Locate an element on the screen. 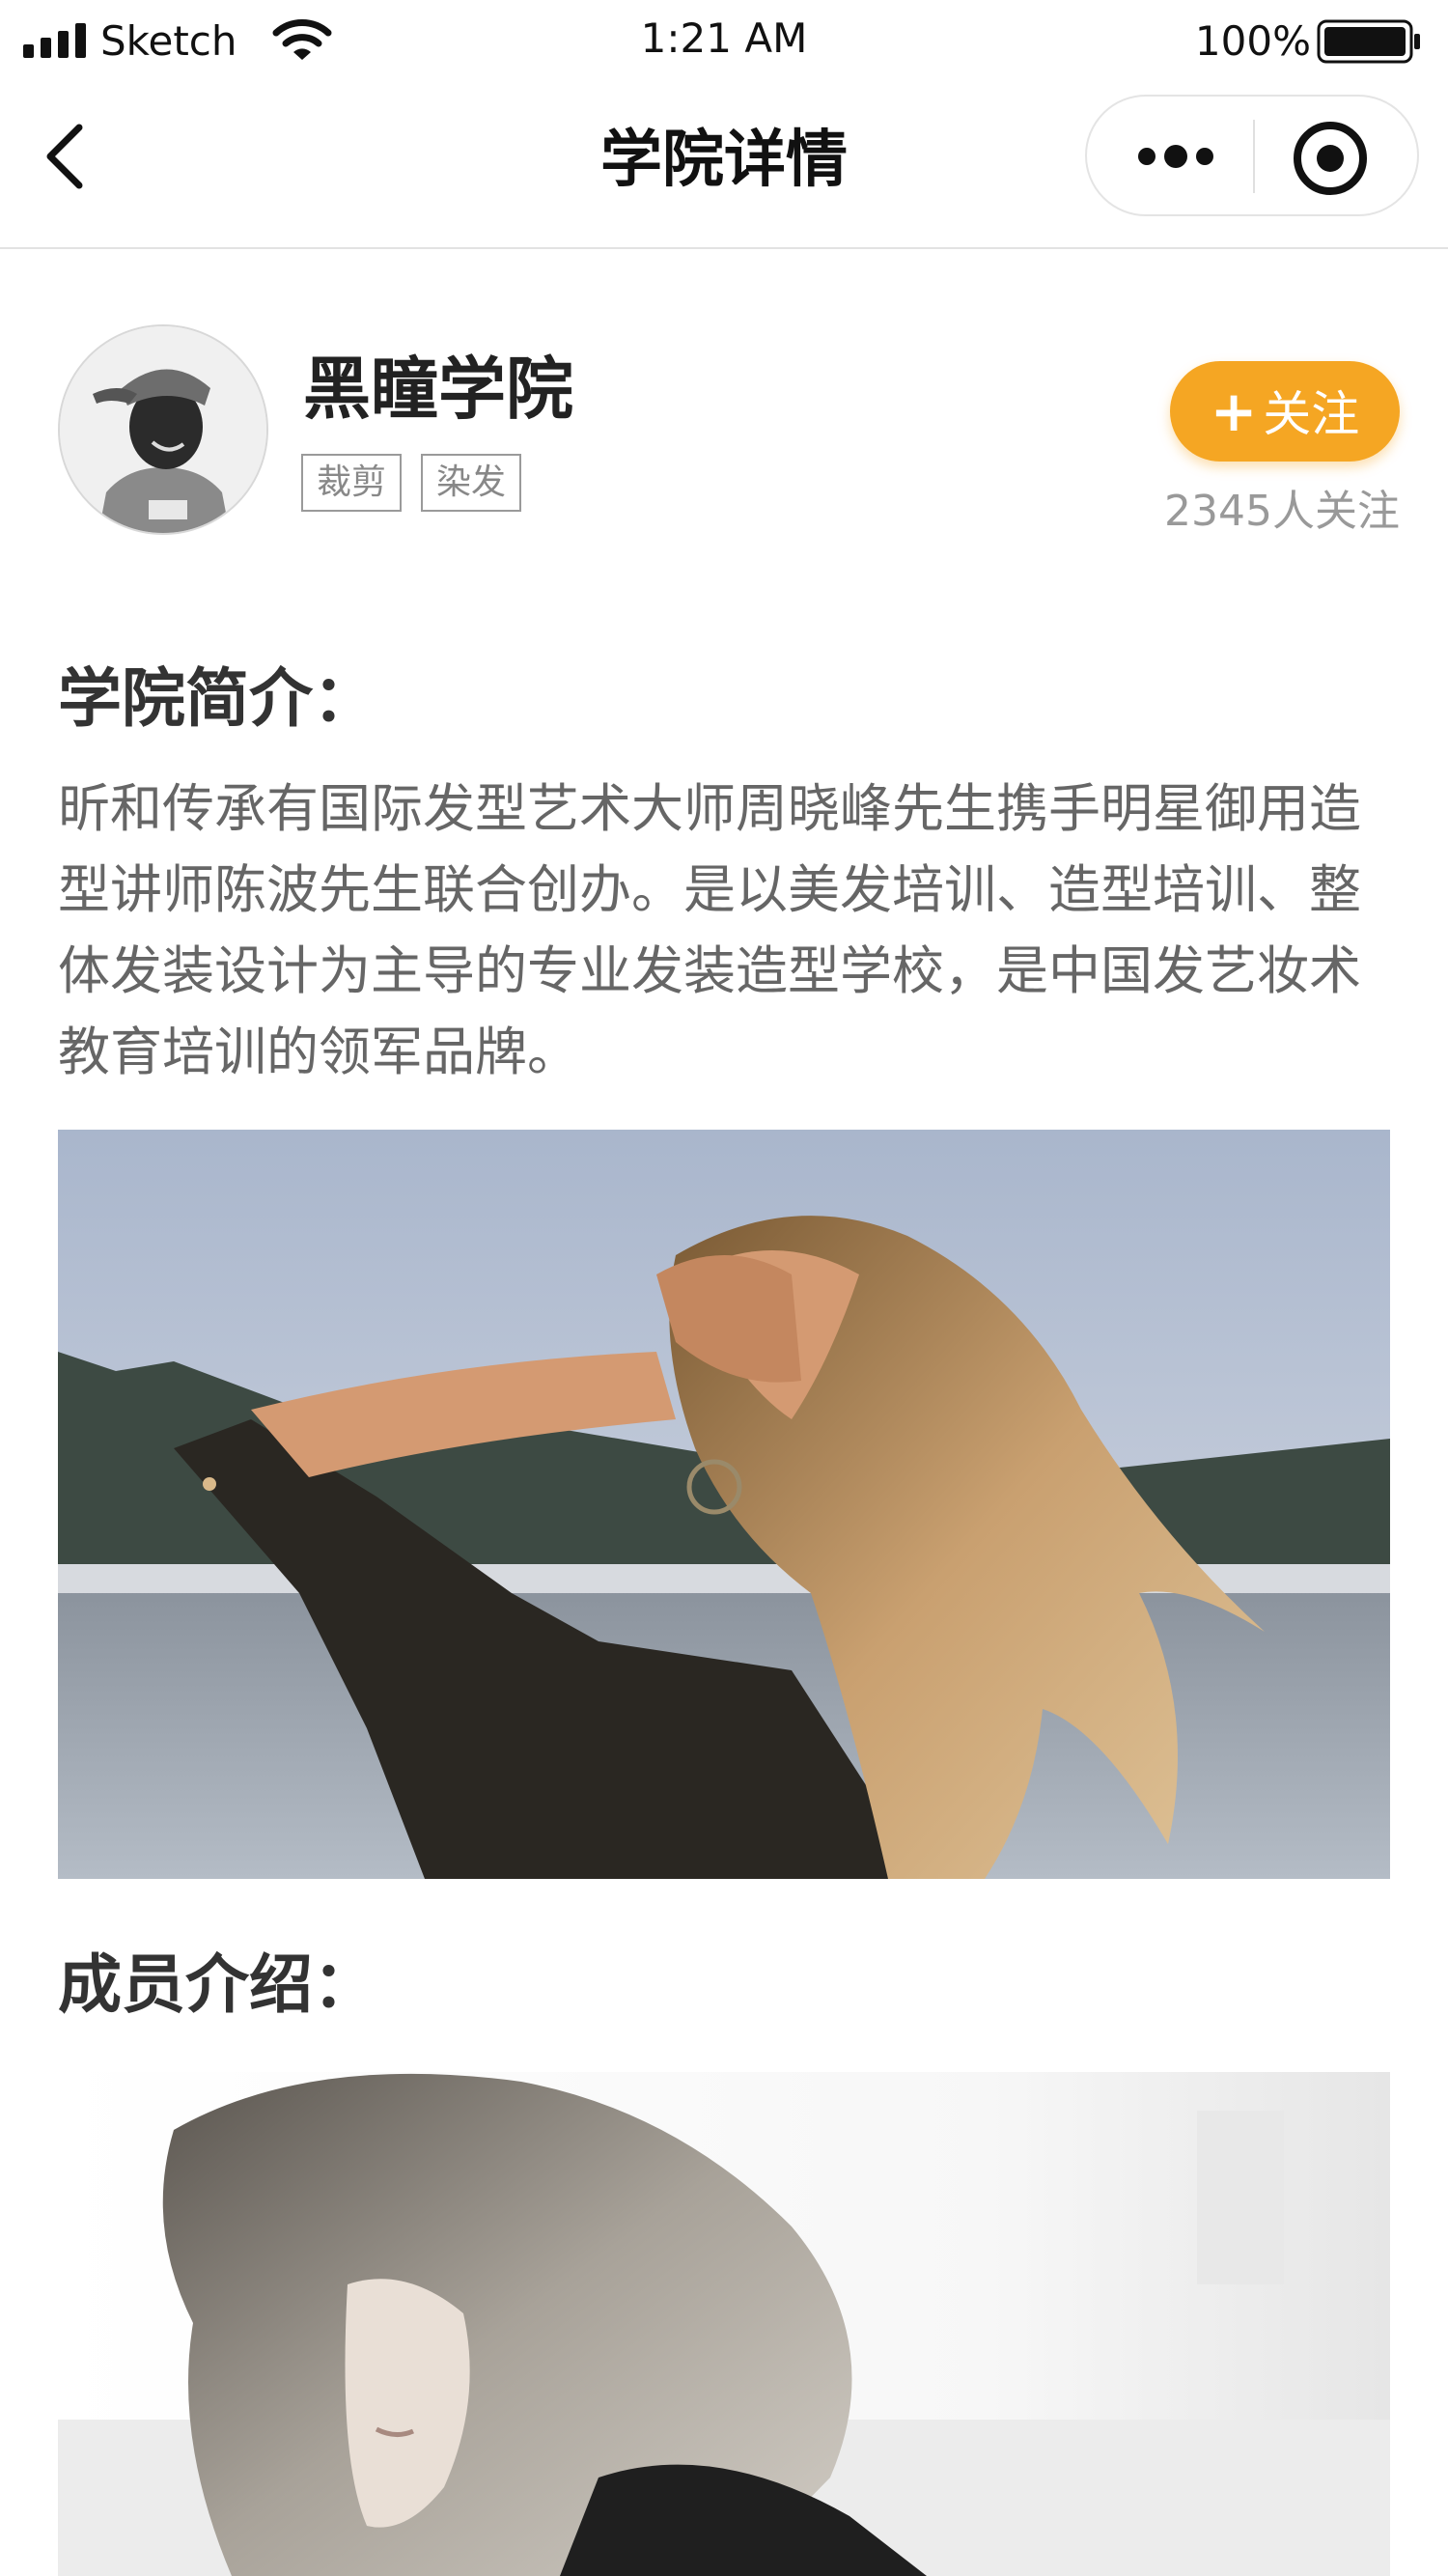 Image resolution: width=1448 pixels, height=2576 pixels. battery-icon is located at coordinates (1369, 42).